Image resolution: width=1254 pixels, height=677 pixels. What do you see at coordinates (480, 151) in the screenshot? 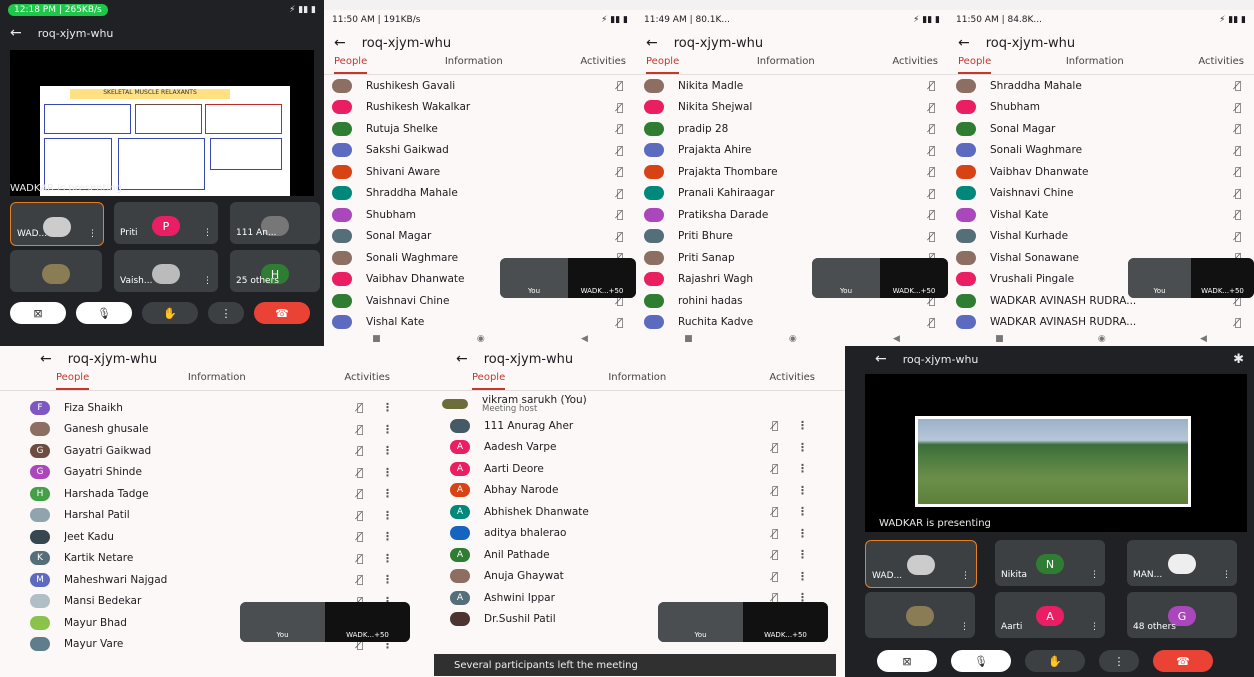
I see `list-item: Sakshi Gaikwad 🎙̸` at bounding box center [480, 151].